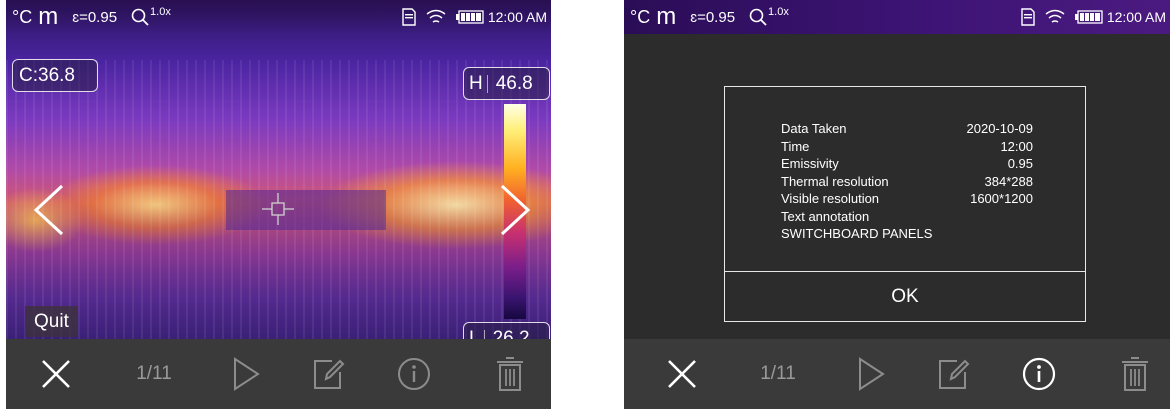 The image size is (1170, 409). I want to click on info-row-annotation-text: SWITCHBOARD PANELS, so click(907, 234).